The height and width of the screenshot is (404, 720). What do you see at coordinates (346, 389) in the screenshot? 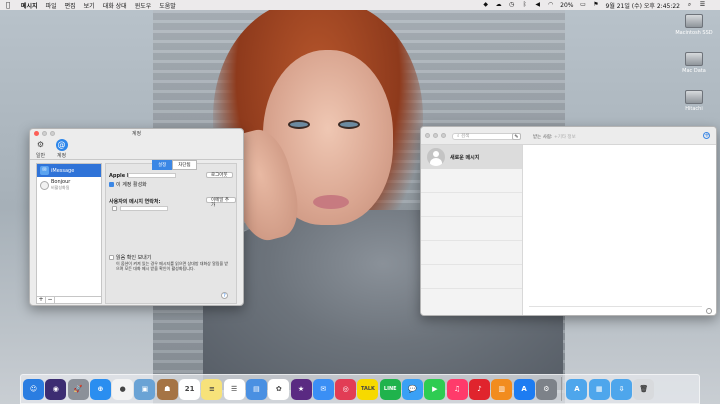
I see `dock-photobooth-icon: ◎` at bounding box center [346, 389].